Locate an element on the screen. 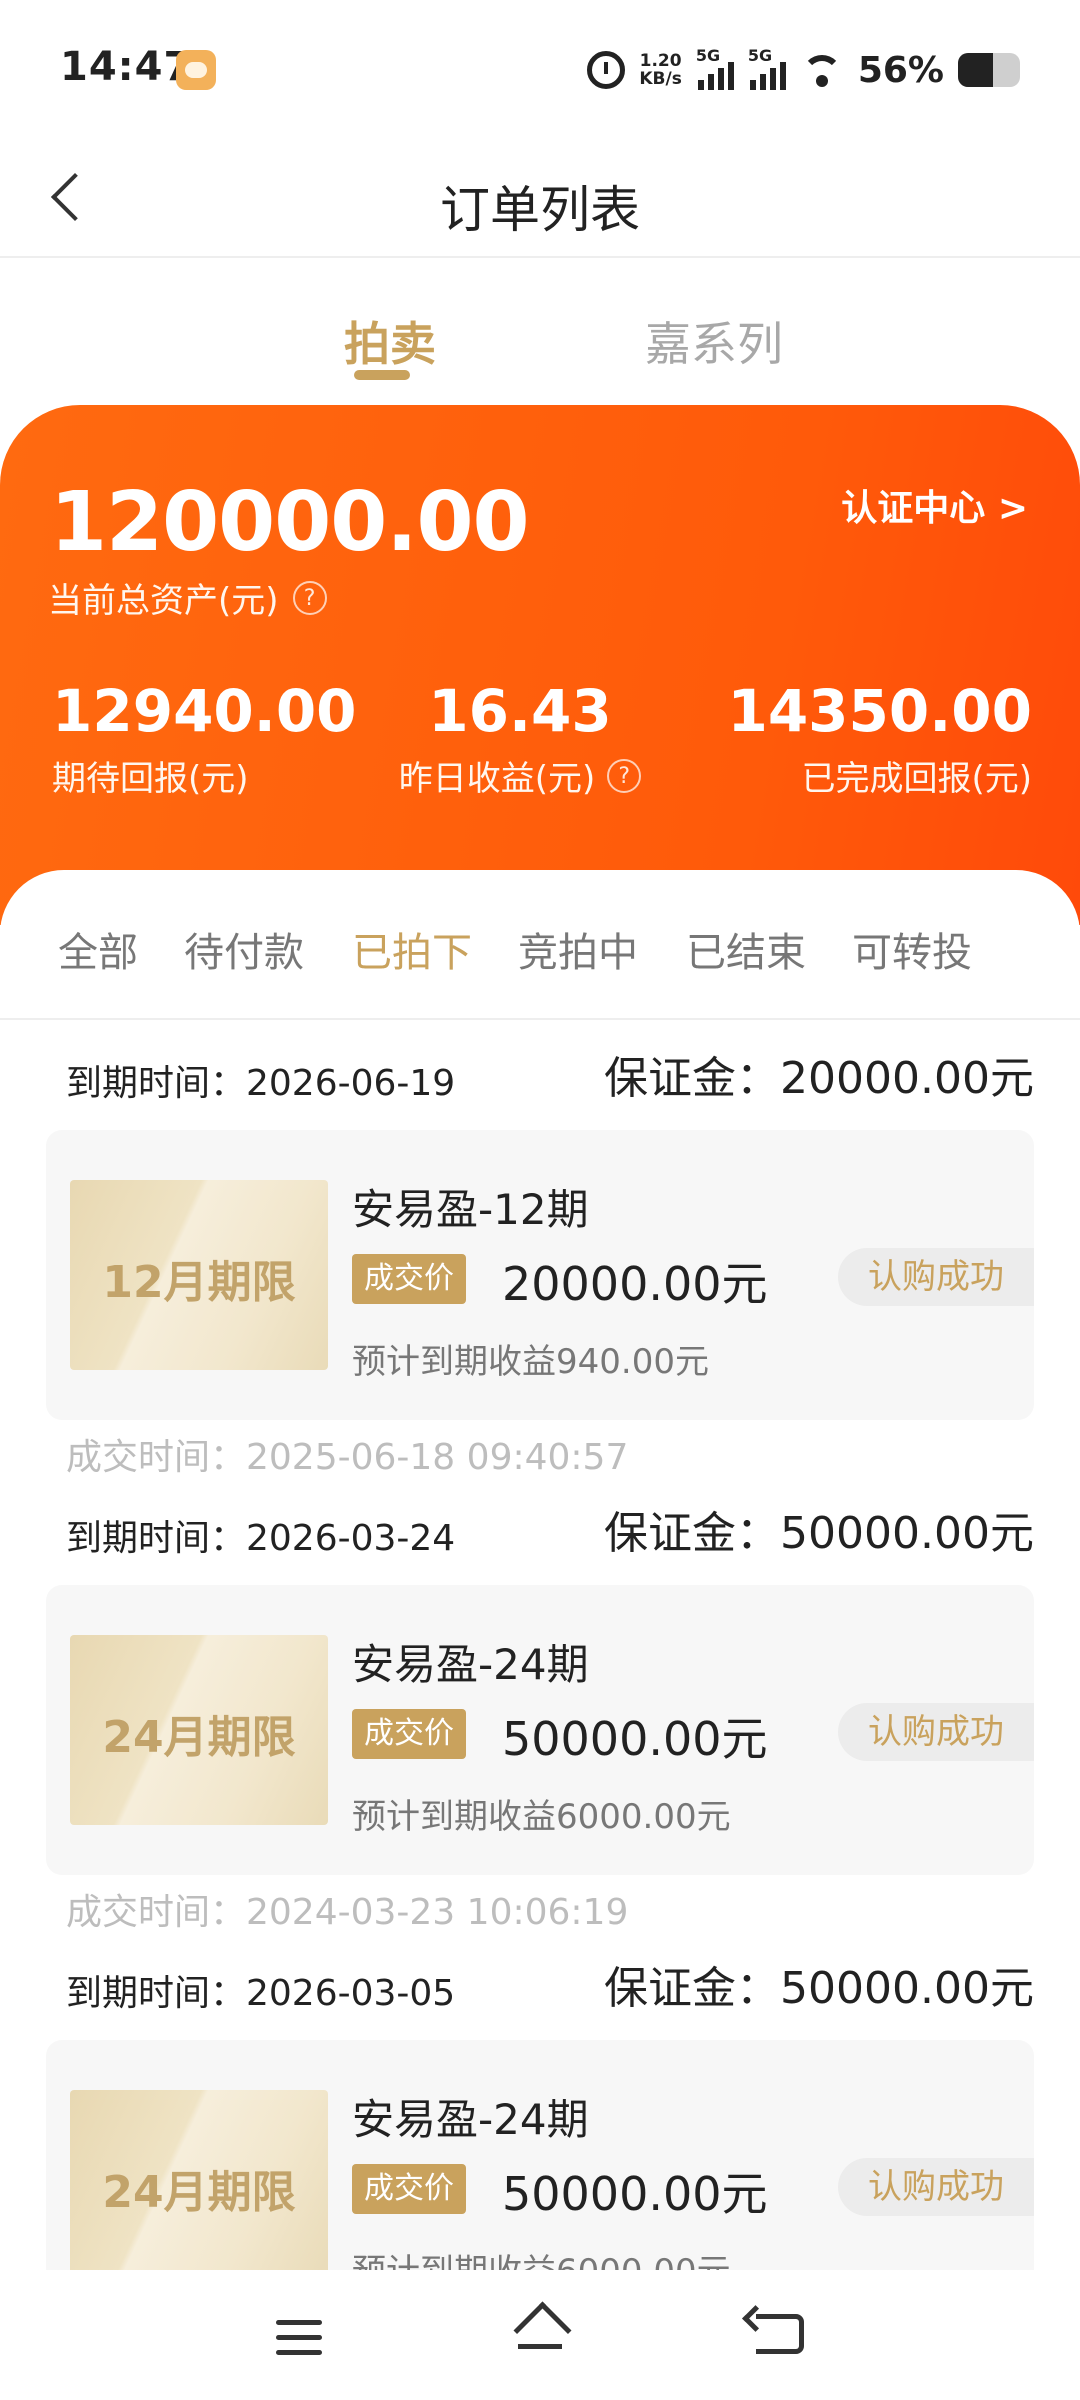 The width and height of the screenshot is (1080, 2400). yesterday-income-value: 16.43 is located at coordinates (520, 711).